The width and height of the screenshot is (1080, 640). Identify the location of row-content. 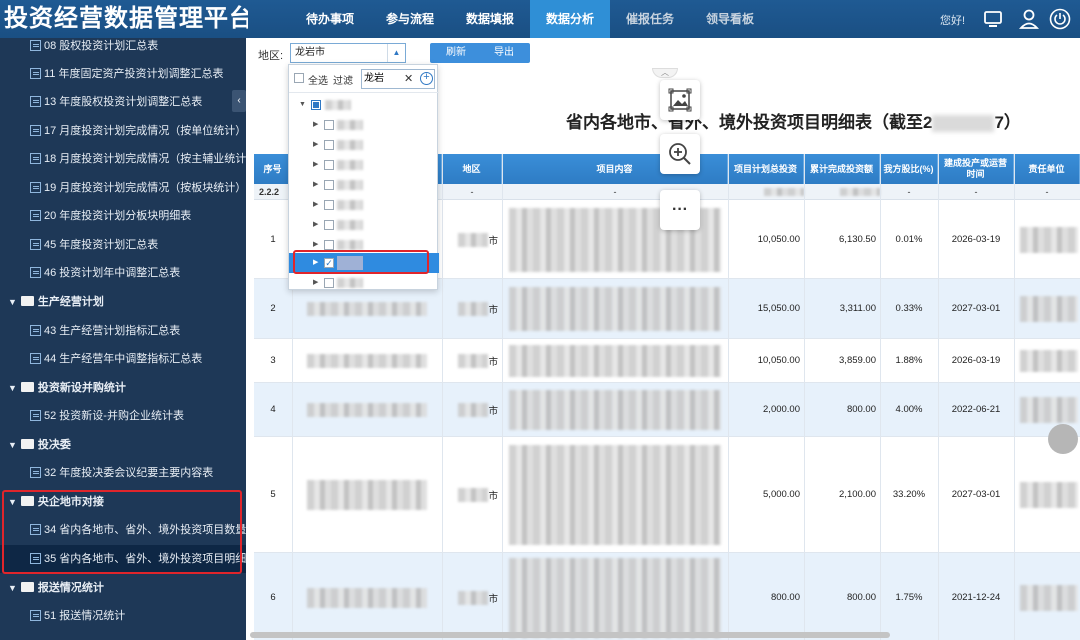
(615, 494).